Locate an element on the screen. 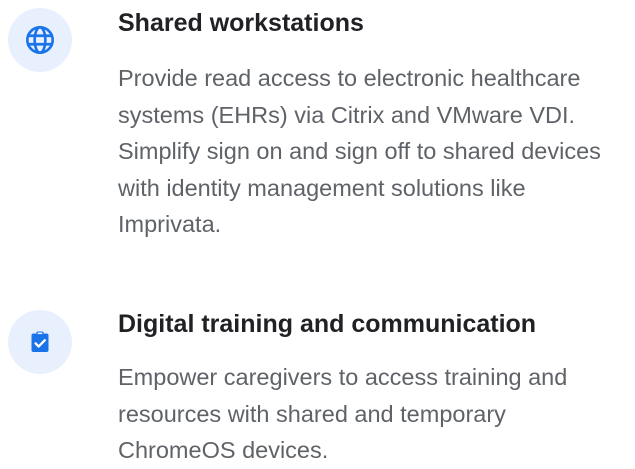 The image size is (635, 469). clipboard-check-icon is located at coordinates (40, 341).